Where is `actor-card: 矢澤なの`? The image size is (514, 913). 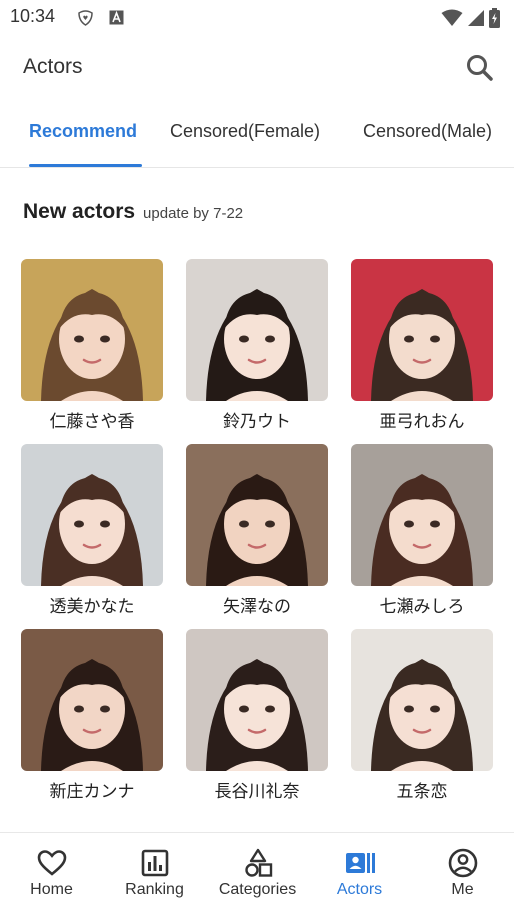 actor-card: 矢澤なの is located at coordinates (257, 536).